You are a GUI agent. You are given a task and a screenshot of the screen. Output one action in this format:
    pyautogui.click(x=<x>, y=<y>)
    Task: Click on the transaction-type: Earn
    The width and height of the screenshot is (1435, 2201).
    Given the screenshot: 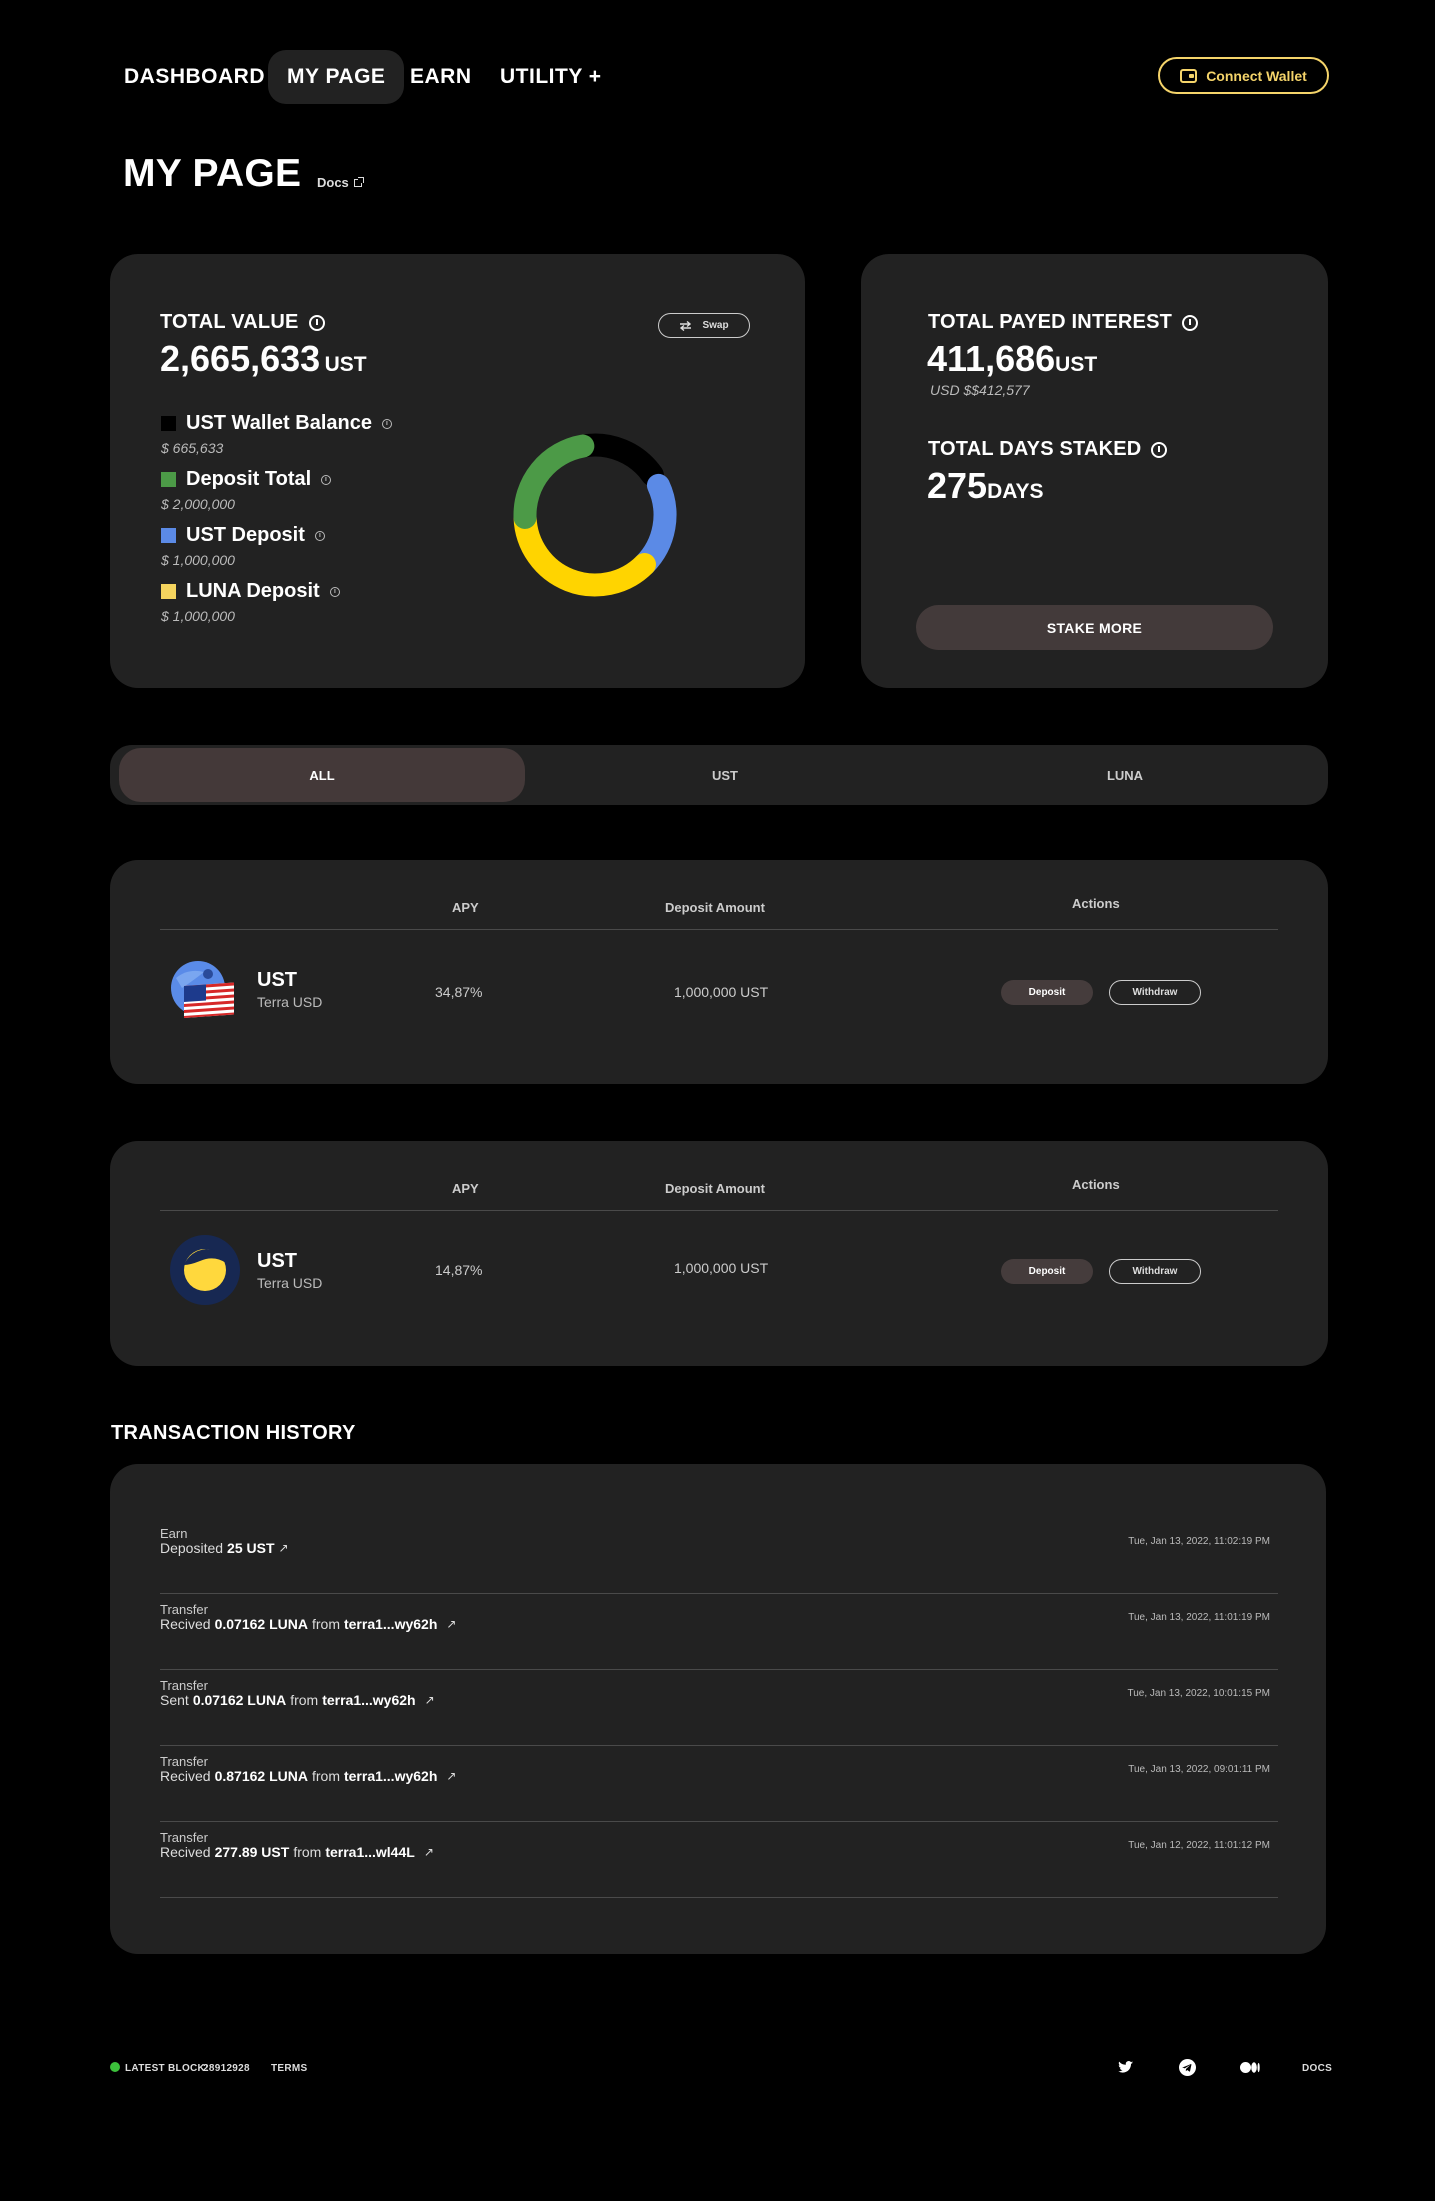 What is the action you would take?
    pyautogui.click(x=174, y=1533)
    